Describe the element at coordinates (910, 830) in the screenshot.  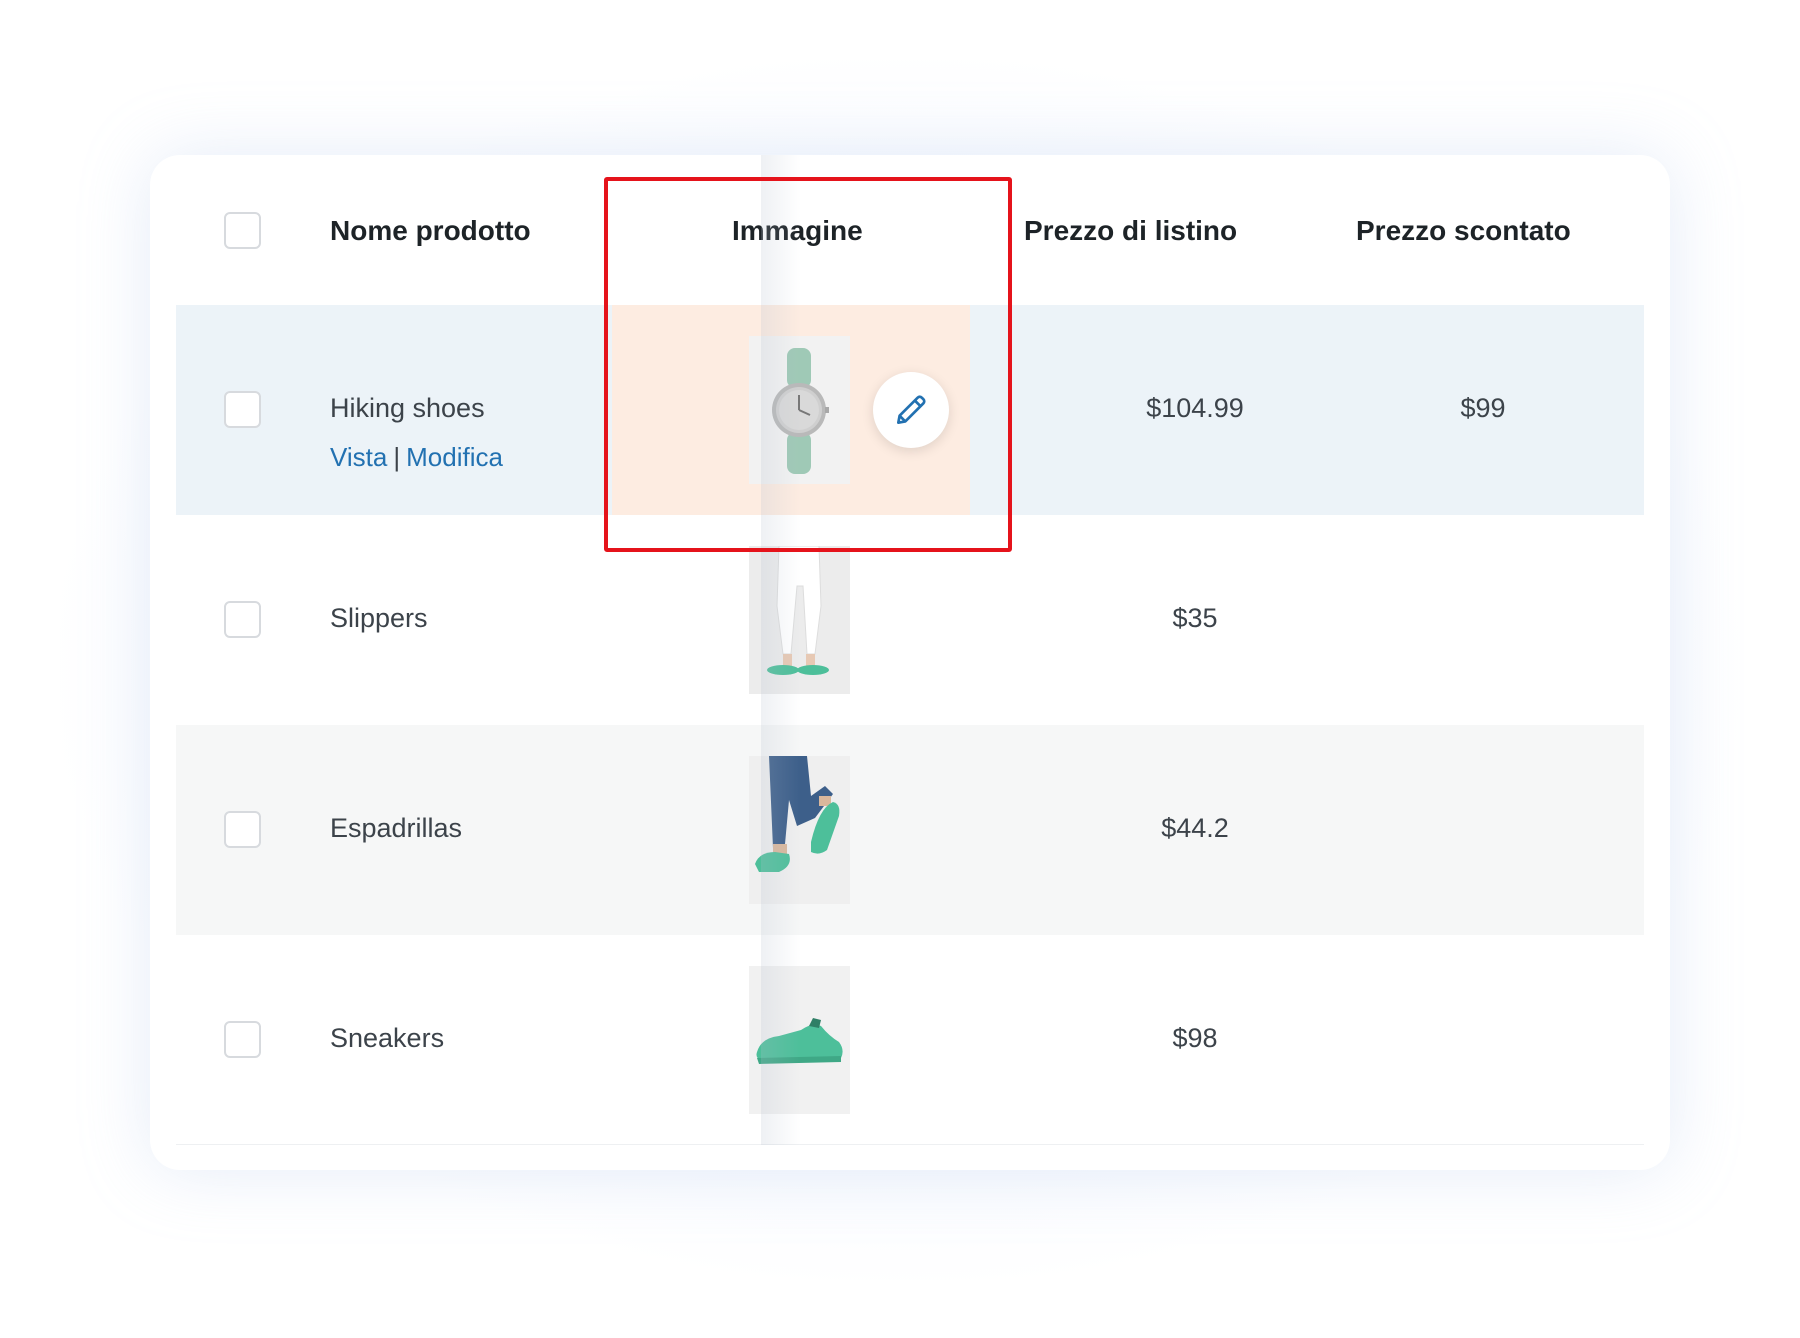
I see `table-row: Espadrillas $44.2` at that location.